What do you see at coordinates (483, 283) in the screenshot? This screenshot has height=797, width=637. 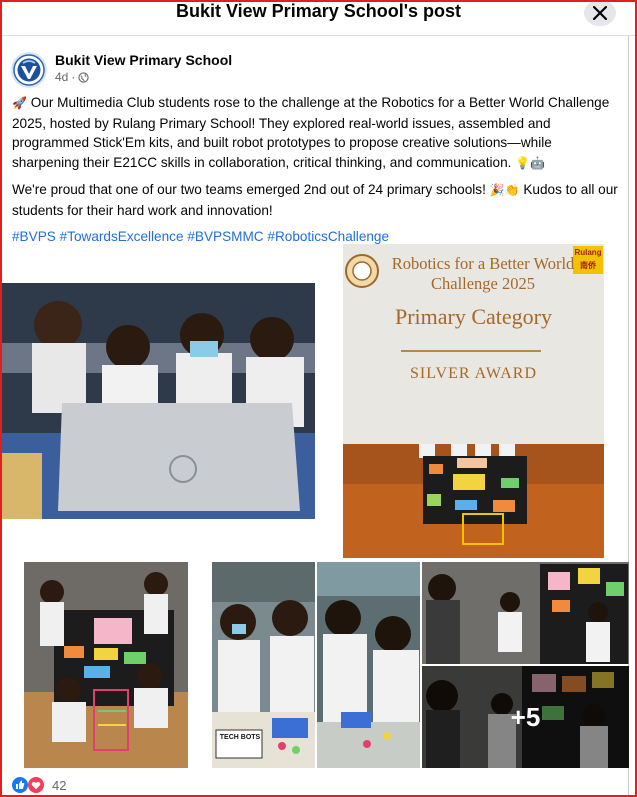 I see `banner-line-2: Challenge 2025` at bounding box center [483, 283].